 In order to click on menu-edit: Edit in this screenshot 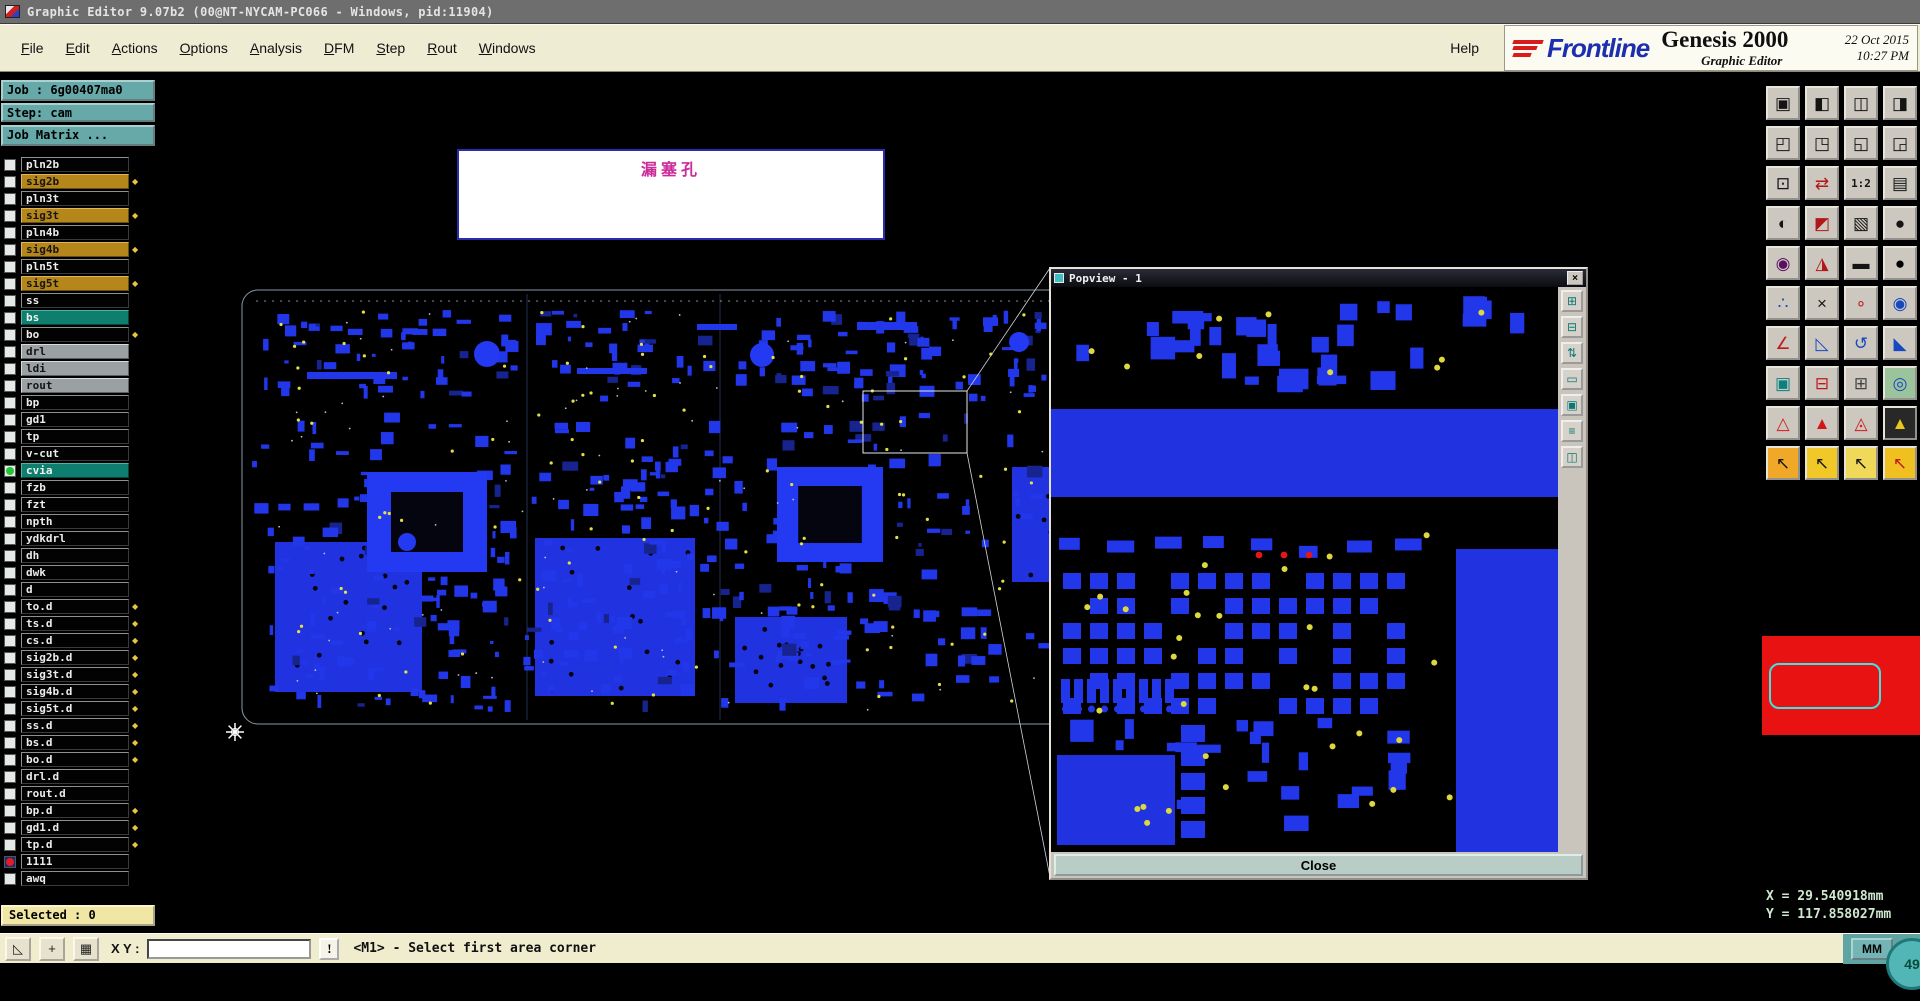, I will do `click(78, 48)`.